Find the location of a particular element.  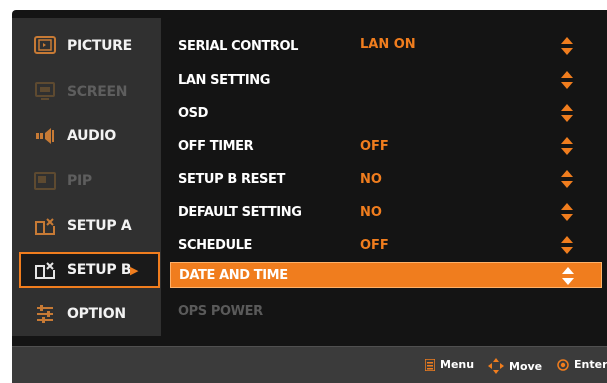

screen-icon is located at coordinates (45, 91).